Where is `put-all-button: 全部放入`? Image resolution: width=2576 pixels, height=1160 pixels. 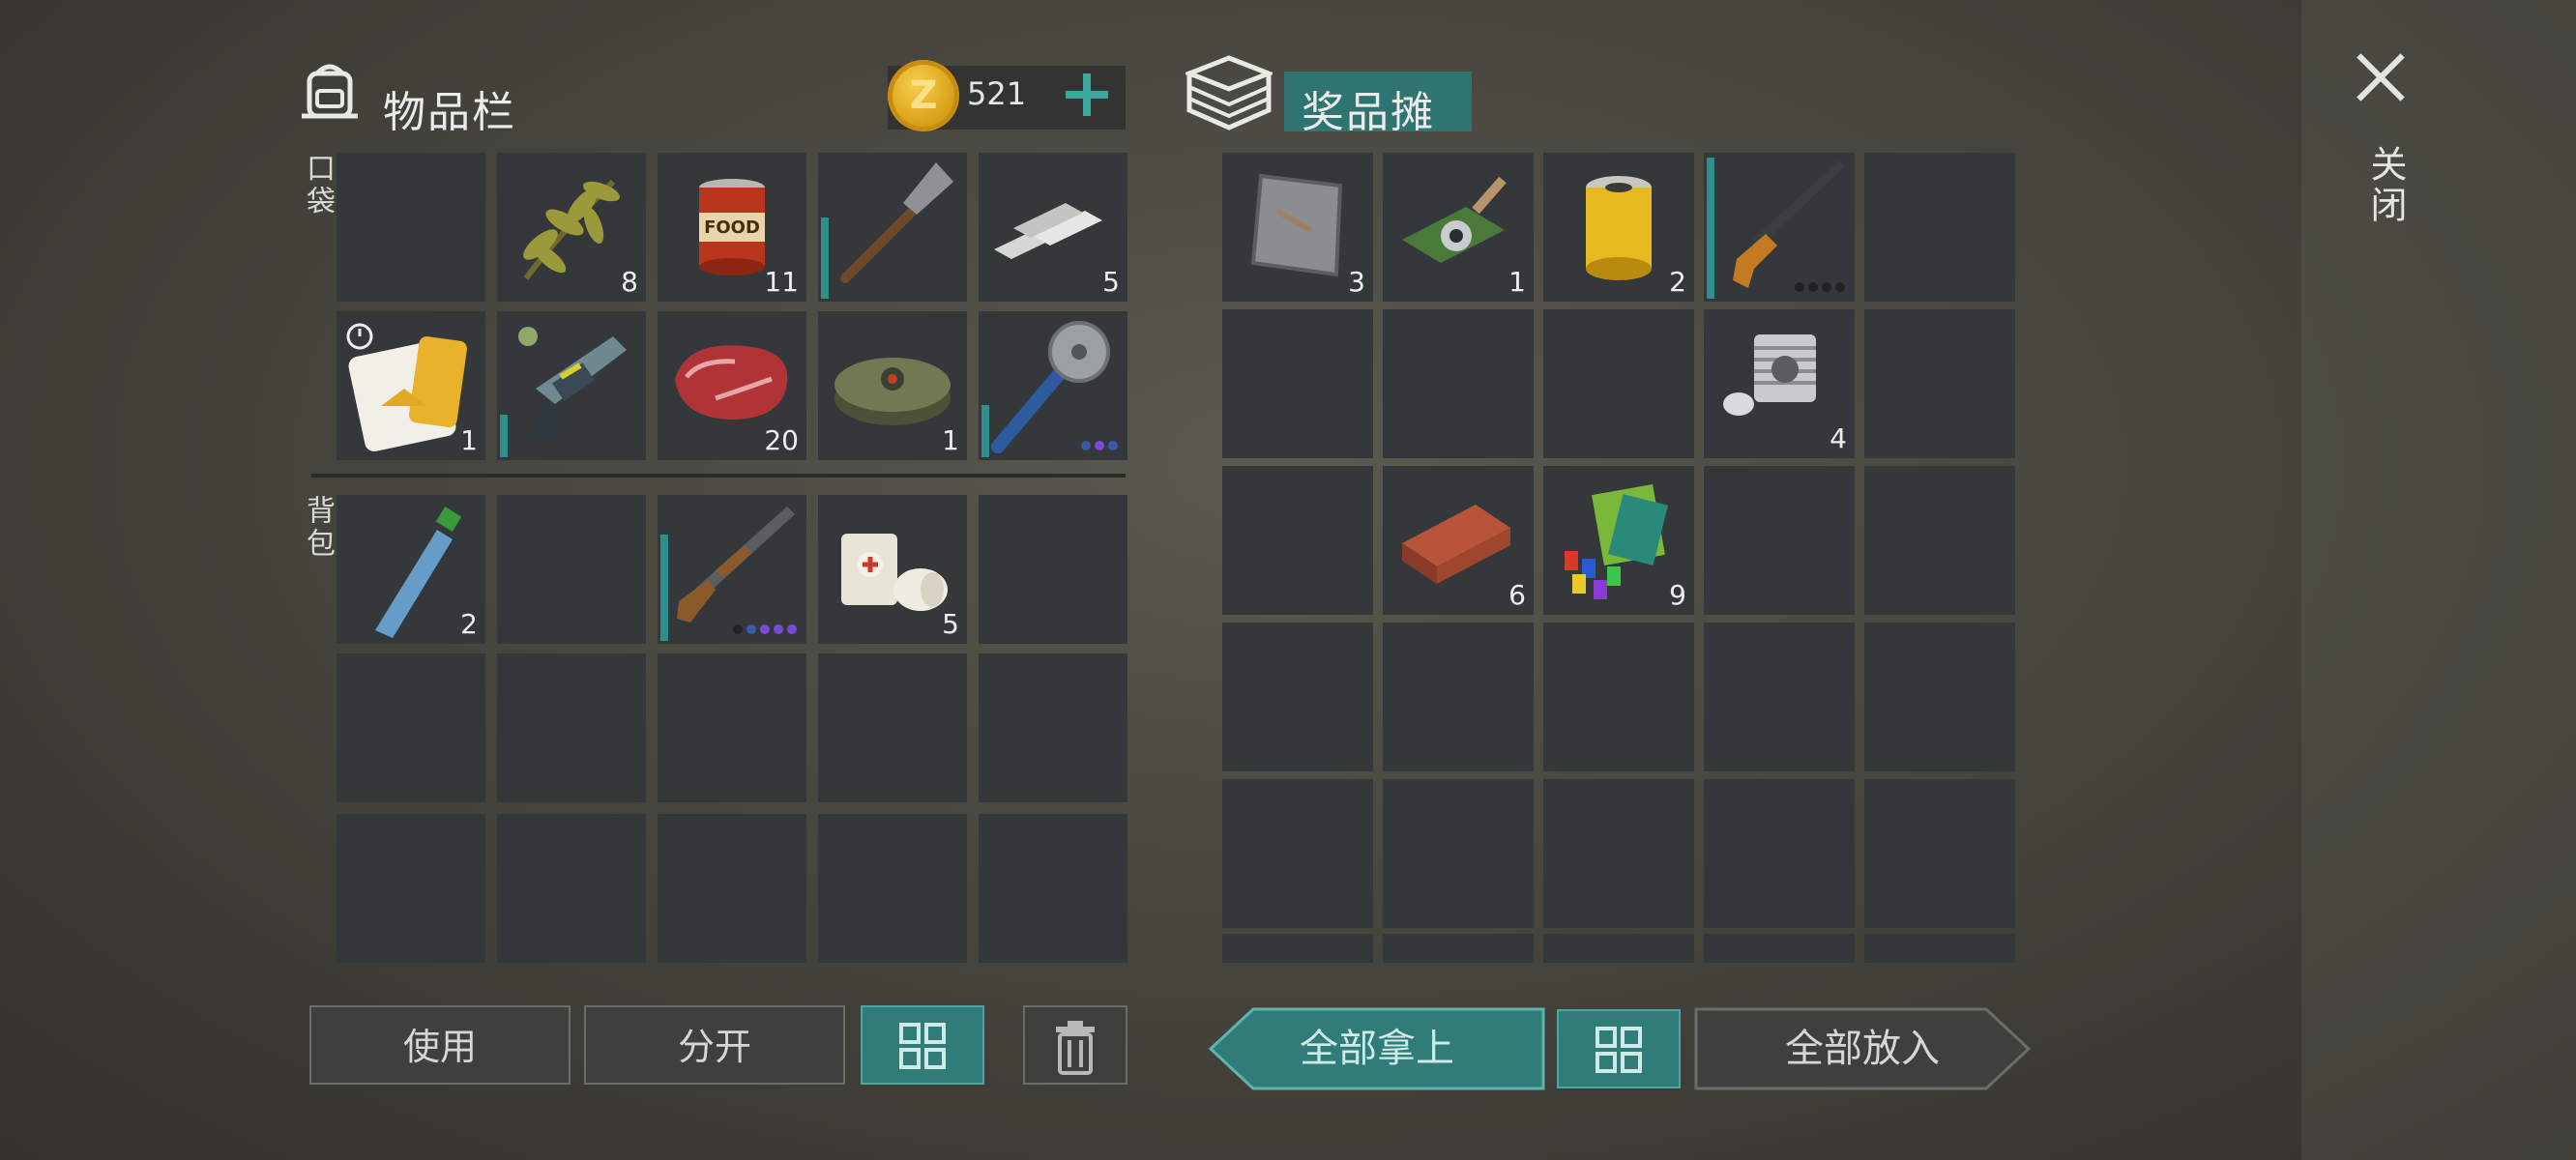 put-all-button: 全部放入 is located at coordinates (1862, 1049).